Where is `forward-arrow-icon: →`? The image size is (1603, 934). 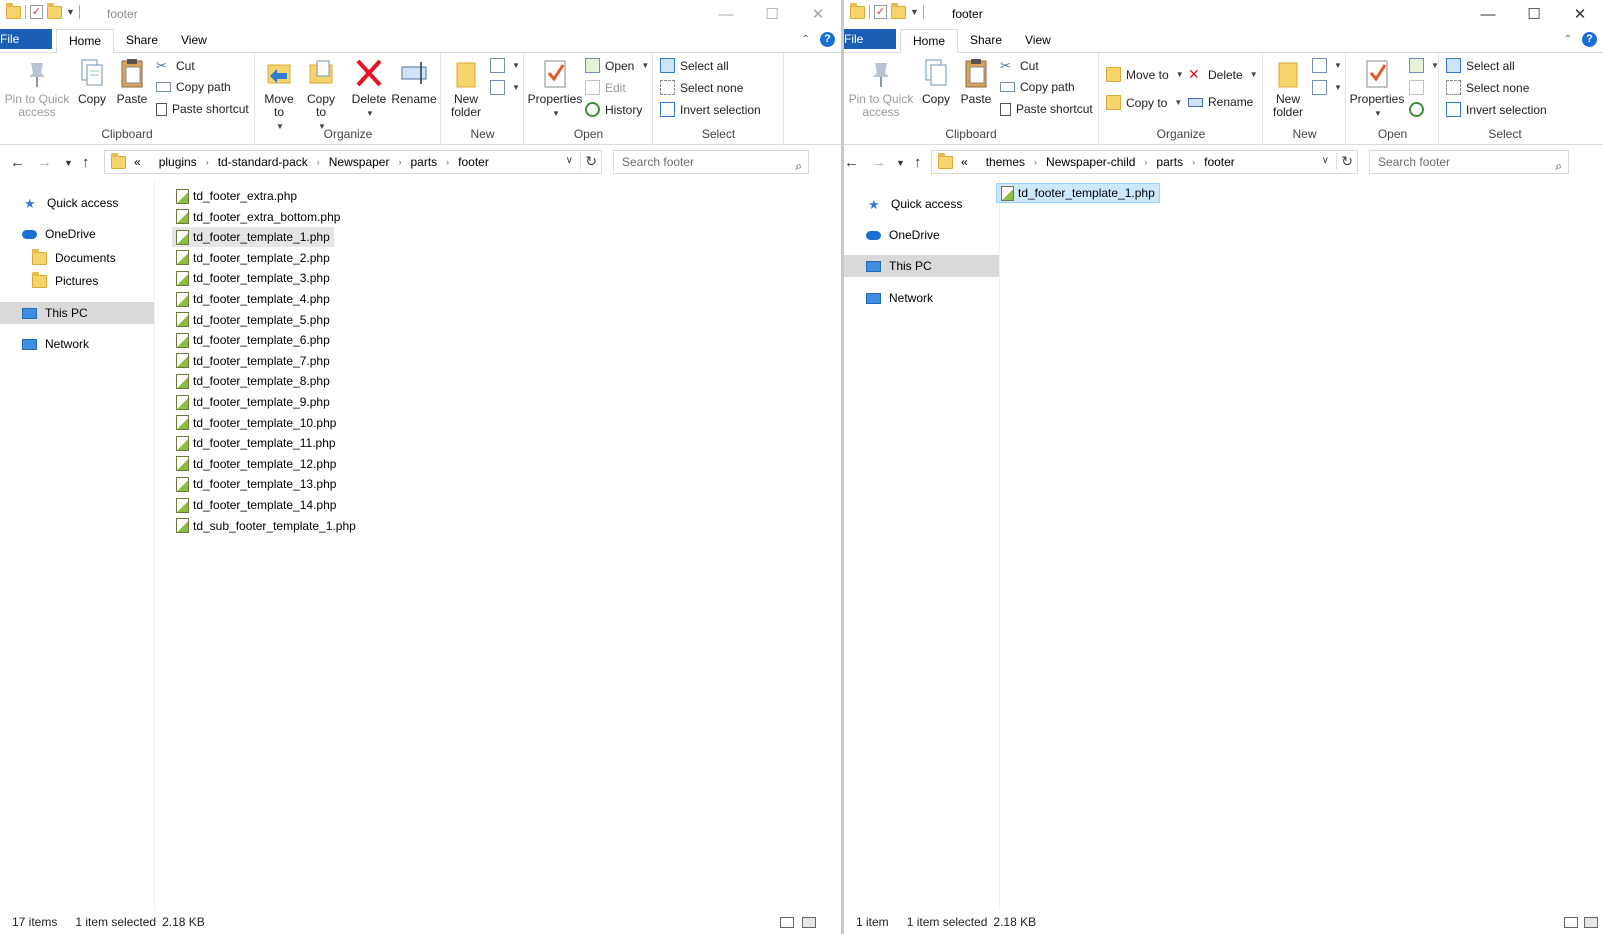
forward-arrow-icon: → is located at coordinates (44, 162).